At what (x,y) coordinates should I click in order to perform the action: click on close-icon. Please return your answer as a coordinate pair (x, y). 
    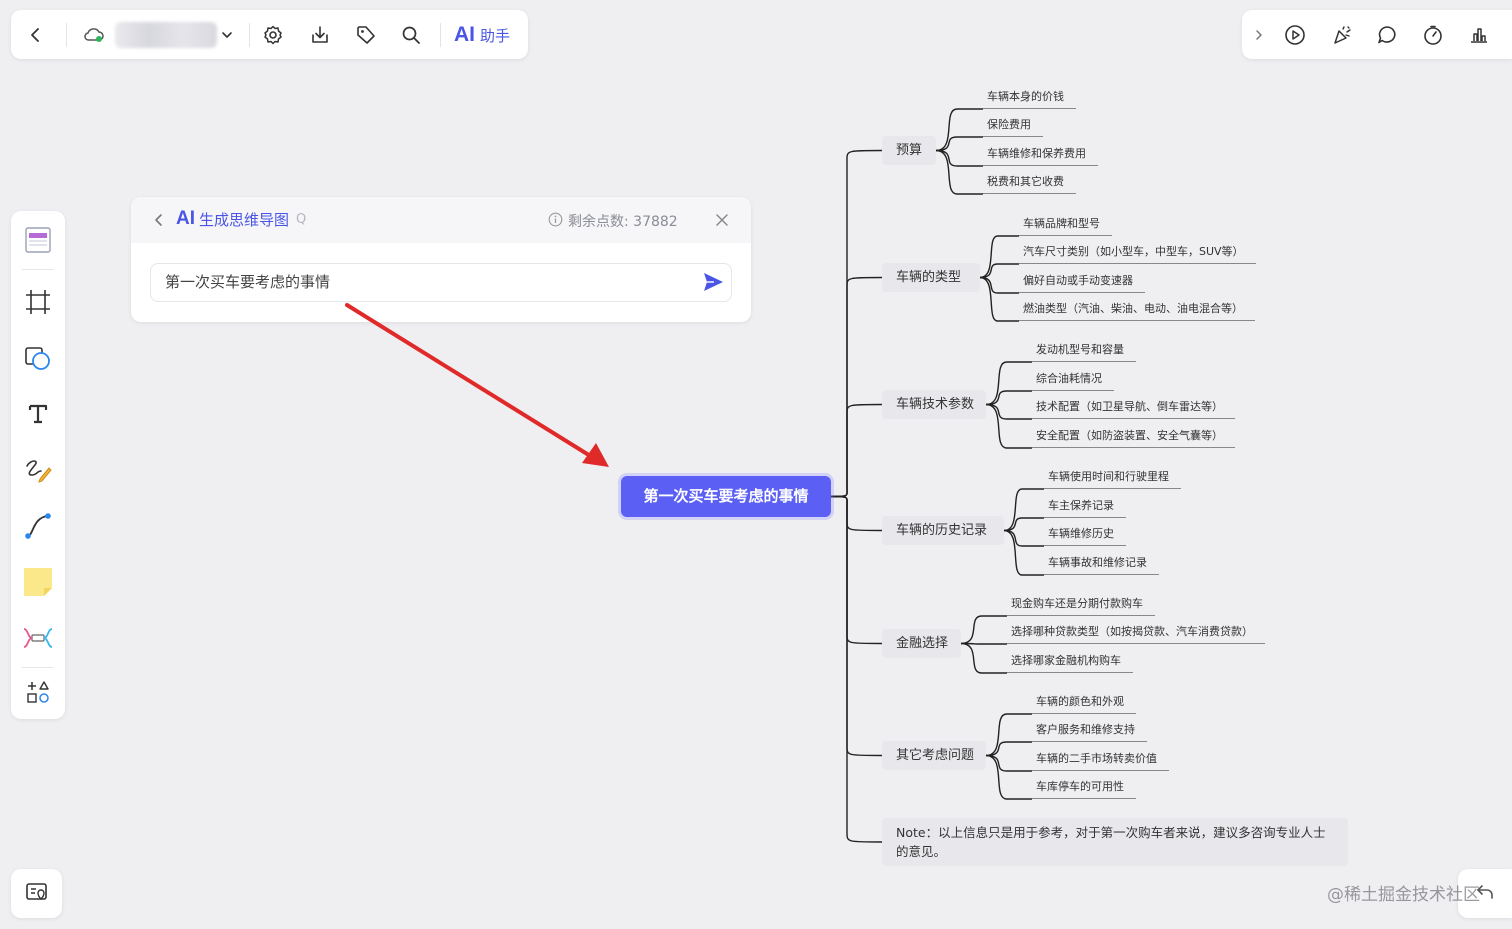
    Looking at the image, I should click on (722, 220).